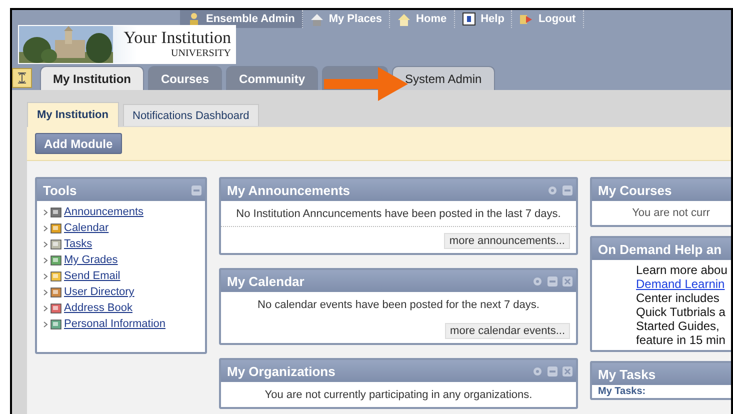  What do you see at coordinates (104, 212) in the screenshot?
I see `tool-link: Announcements` at bounding box center [104, 212].